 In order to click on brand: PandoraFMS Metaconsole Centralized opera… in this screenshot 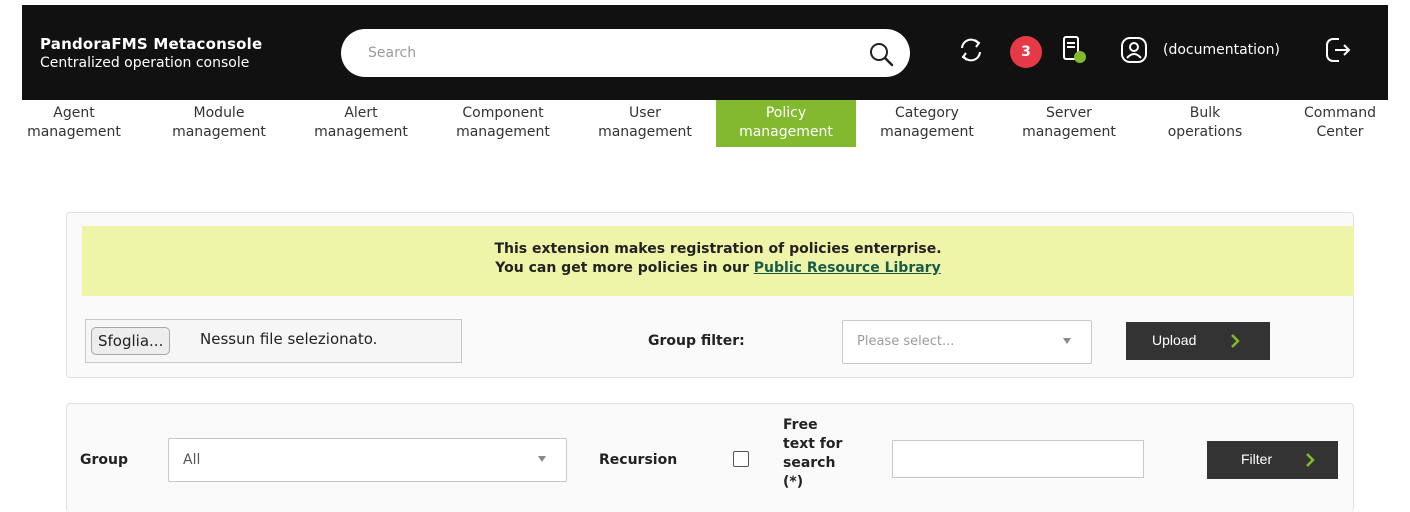, I will do `click(151, 54)`.